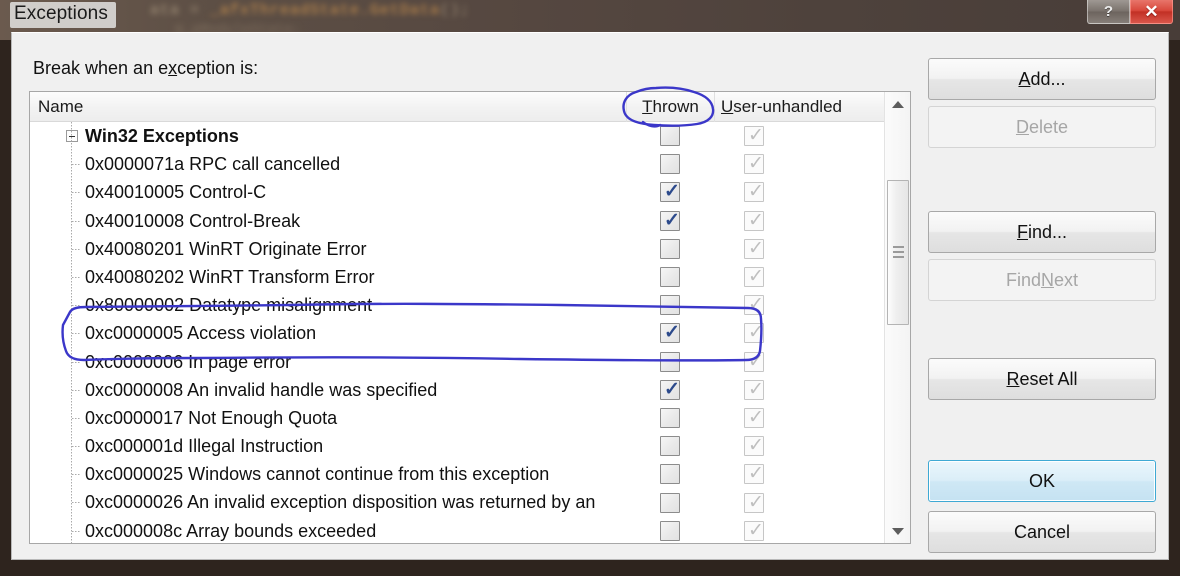 This screenshot has width=1180, height=576. I want to click on row-name-cell: 0xc000001d Illegal Instruction, so click(204, 446).